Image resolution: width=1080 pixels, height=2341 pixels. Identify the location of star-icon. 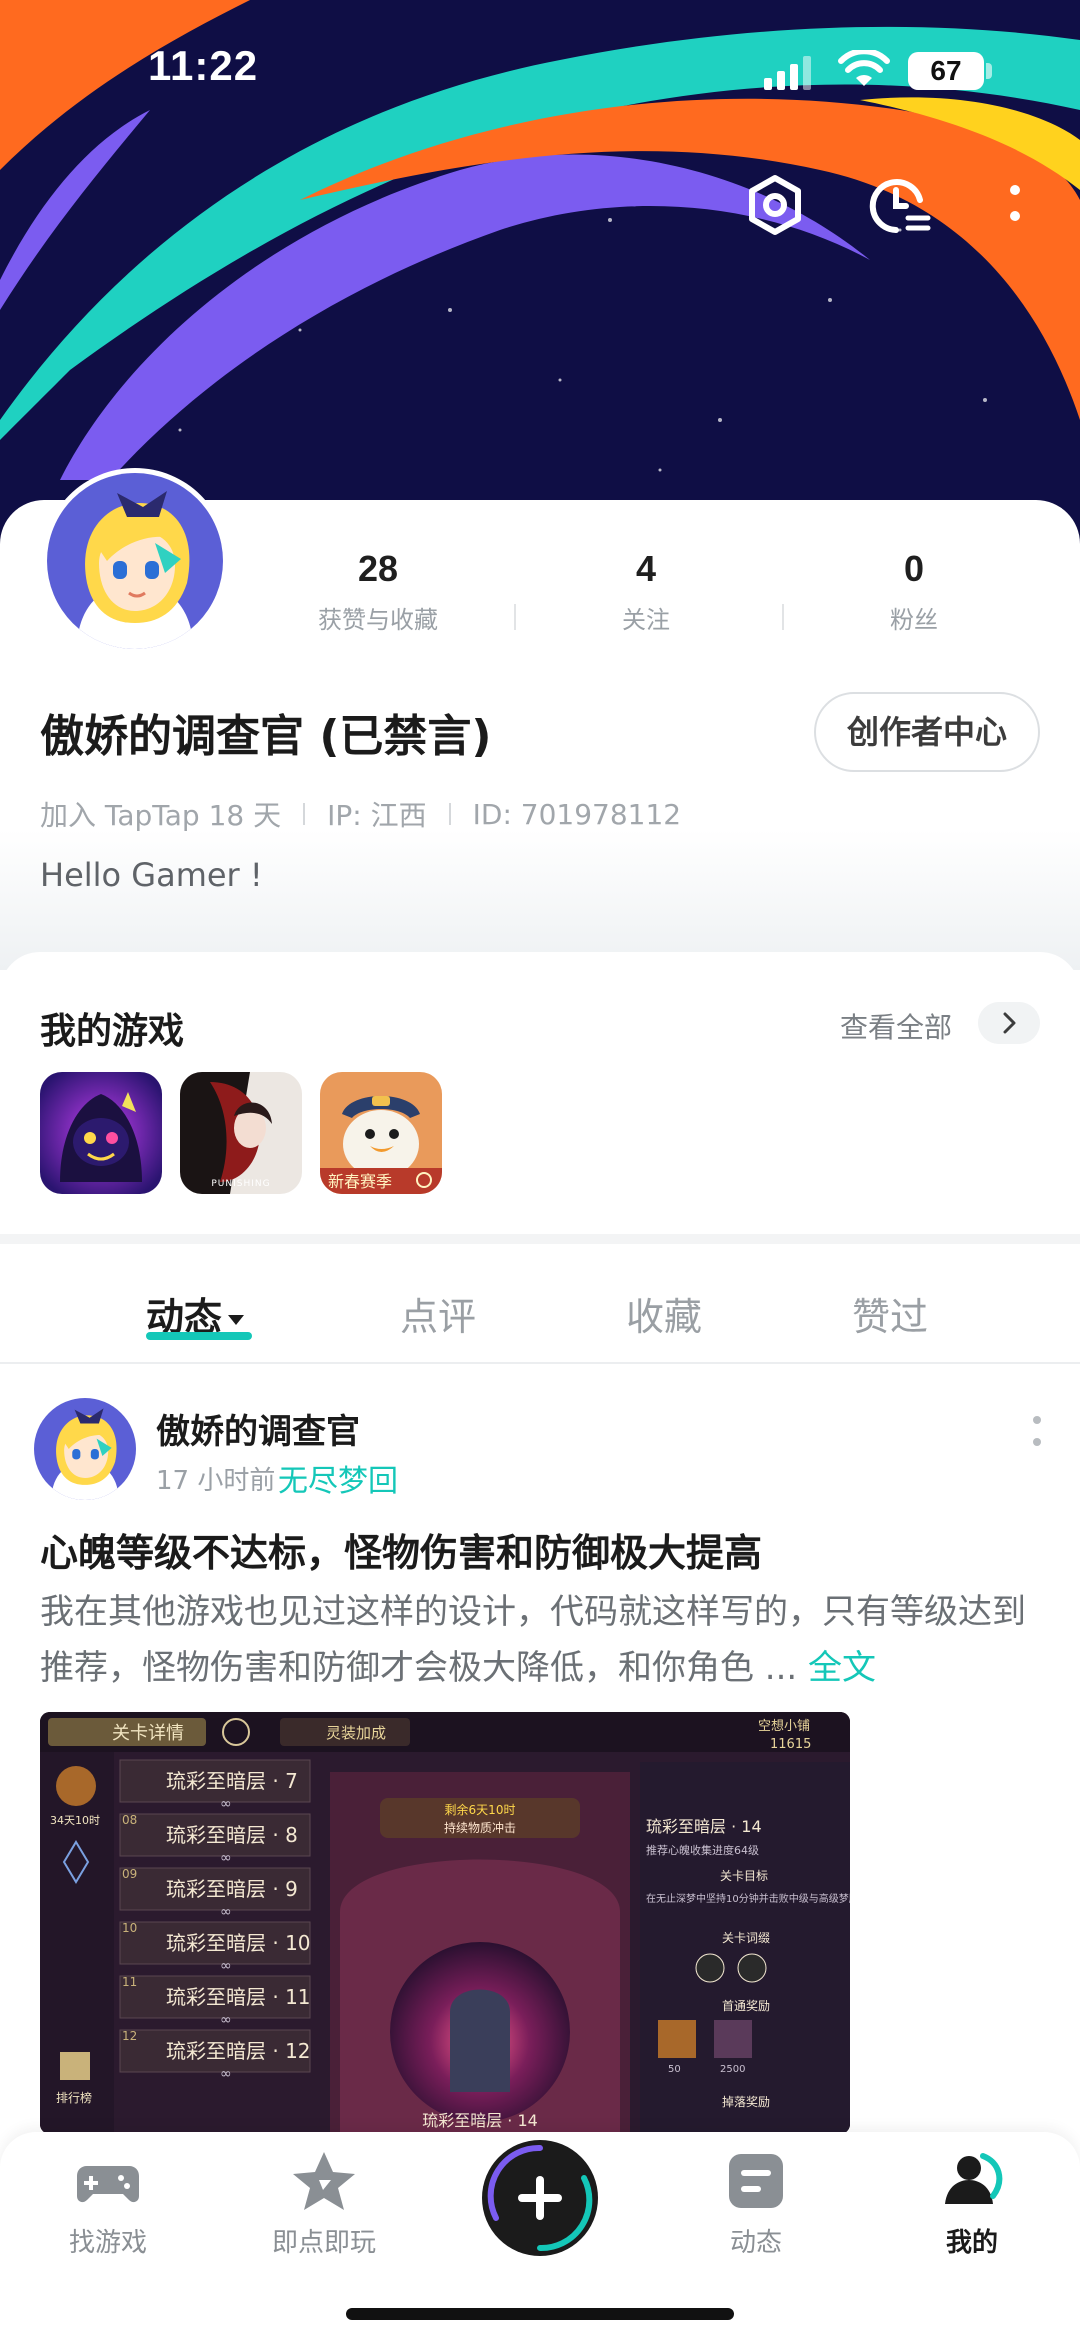
(324, 2181).